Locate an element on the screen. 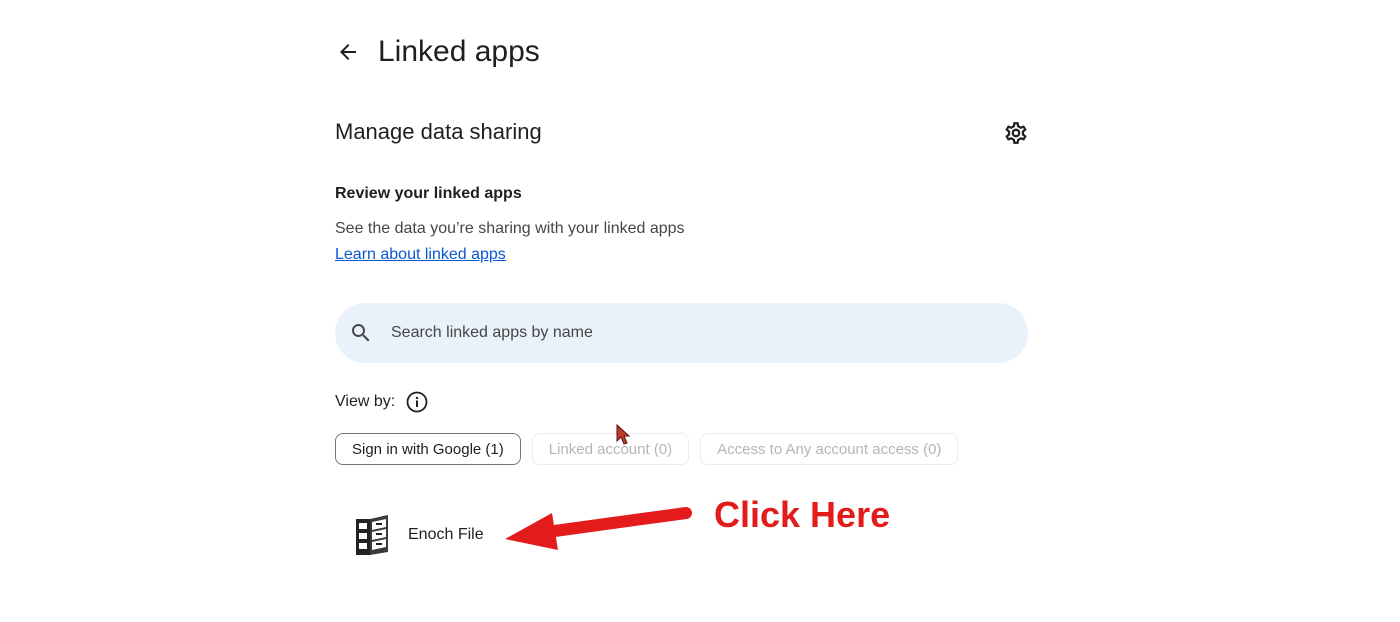  search-input is located at coordinates (671, 333).